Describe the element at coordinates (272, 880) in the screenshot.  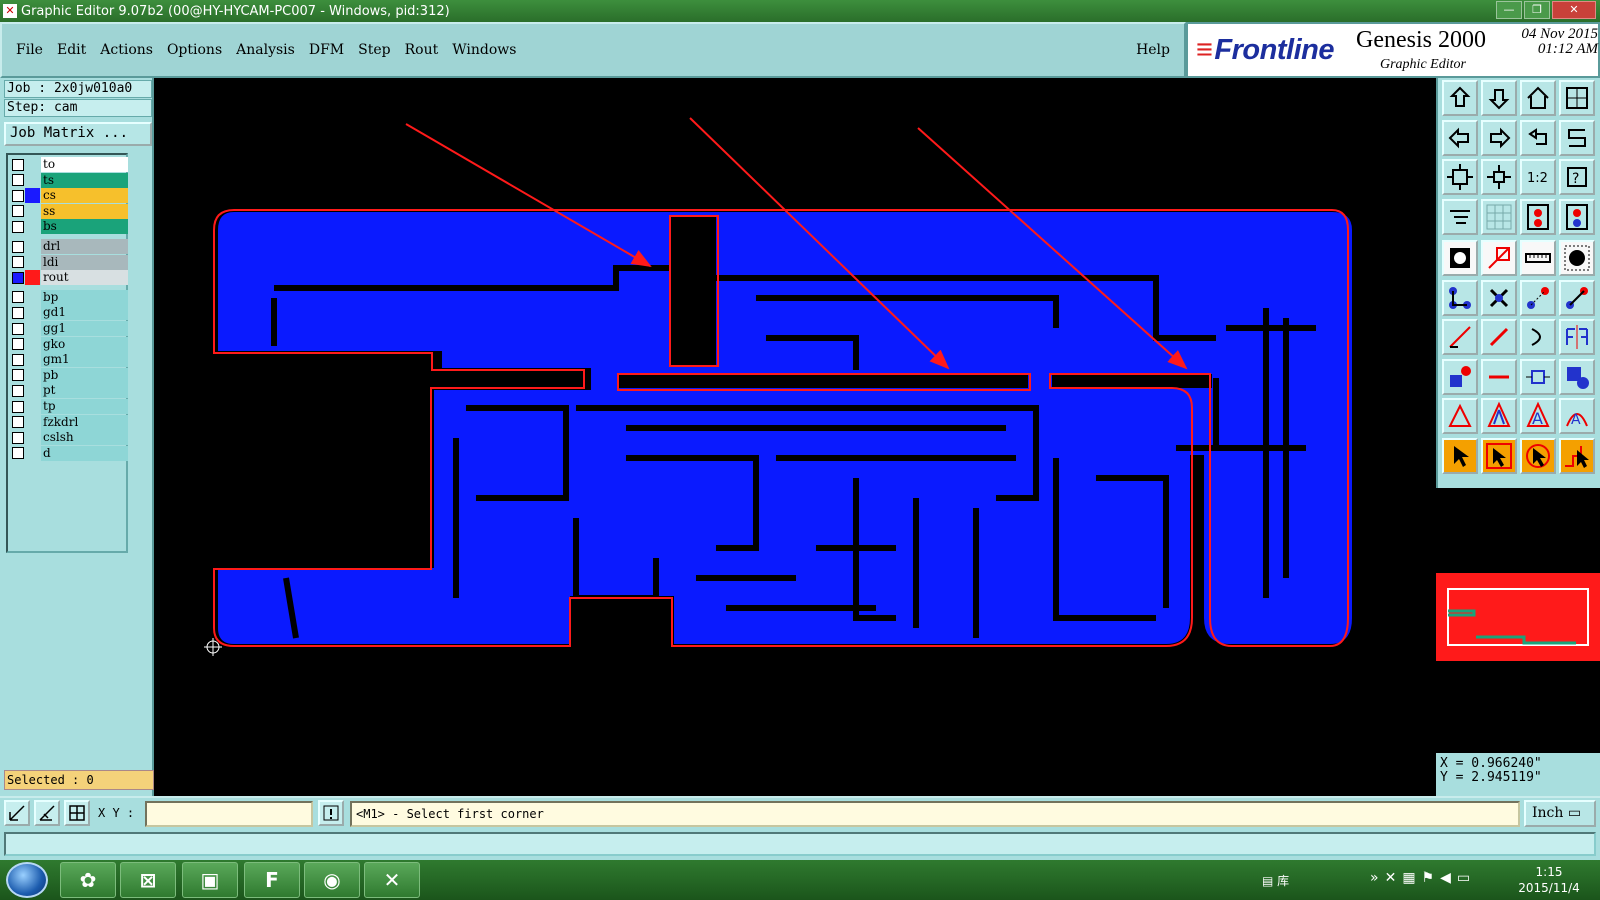
I see `taskbar-frontline-app: F` at that location.